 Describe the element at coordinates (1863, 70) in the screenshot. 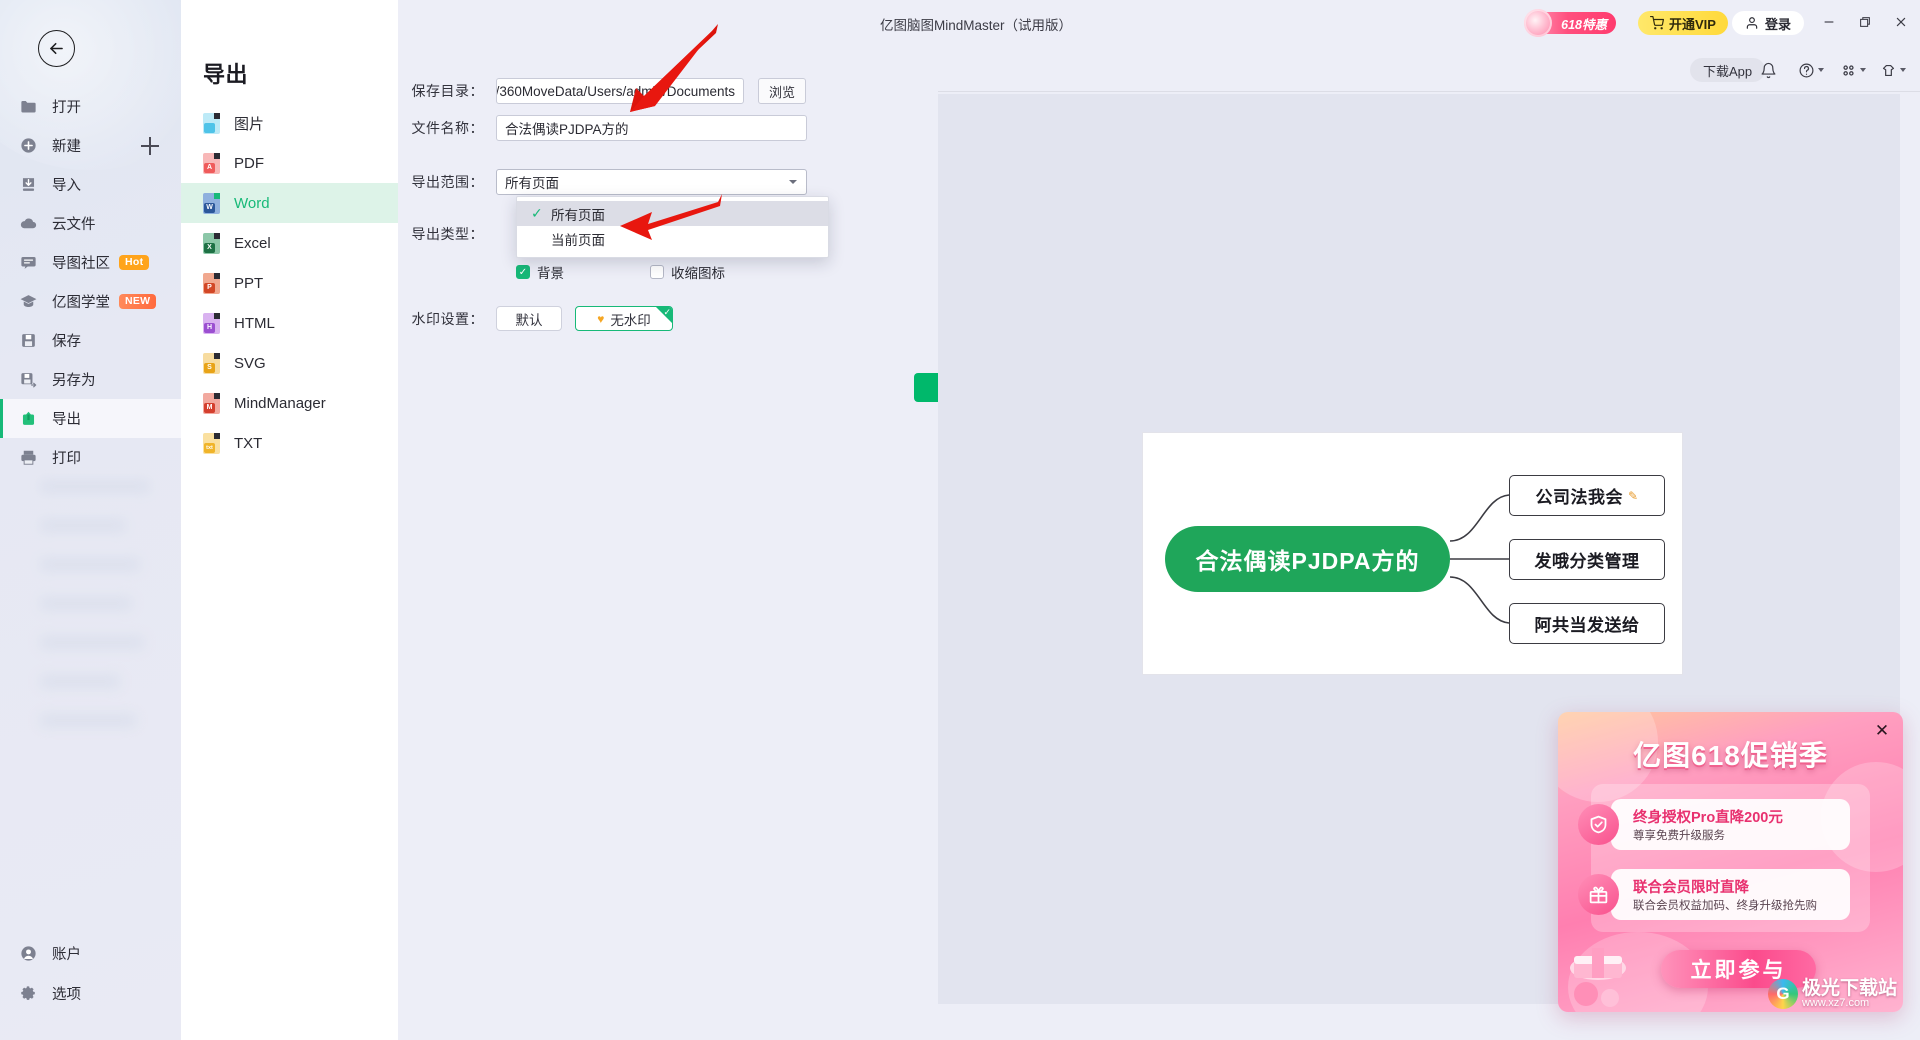

I see `apps-dropdown-caret` at that location.